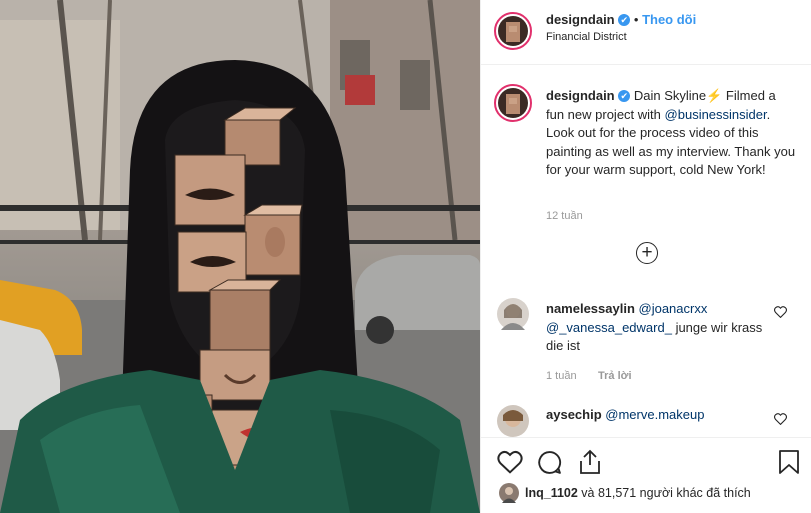 This screenshot has width=811, height=513. I want to click on load-more-comments-button: +, so click(647, 253).